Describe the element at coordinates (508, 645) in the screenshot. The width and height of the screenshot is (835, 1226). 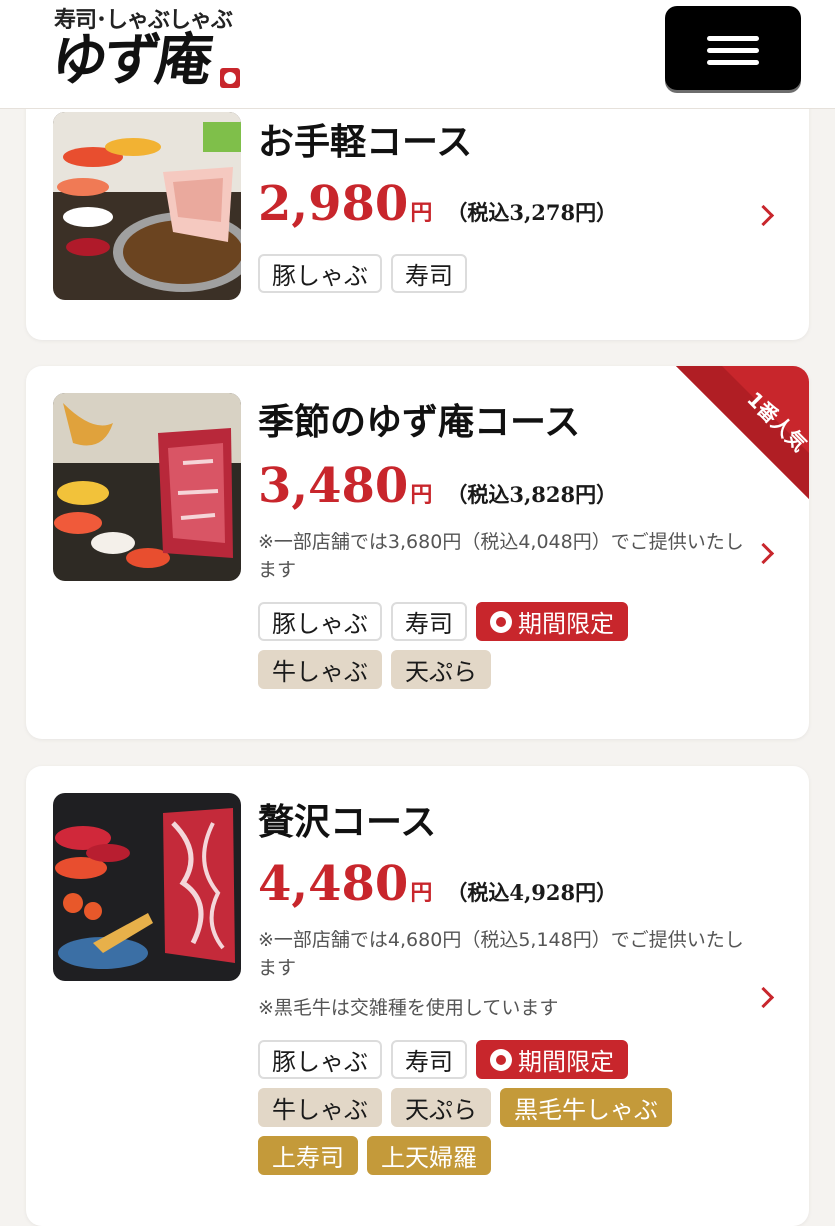
I see `course-tags: 豚しゃぶ 寿司 期間限定 牛しゃぶ 天ぷら` at that location.